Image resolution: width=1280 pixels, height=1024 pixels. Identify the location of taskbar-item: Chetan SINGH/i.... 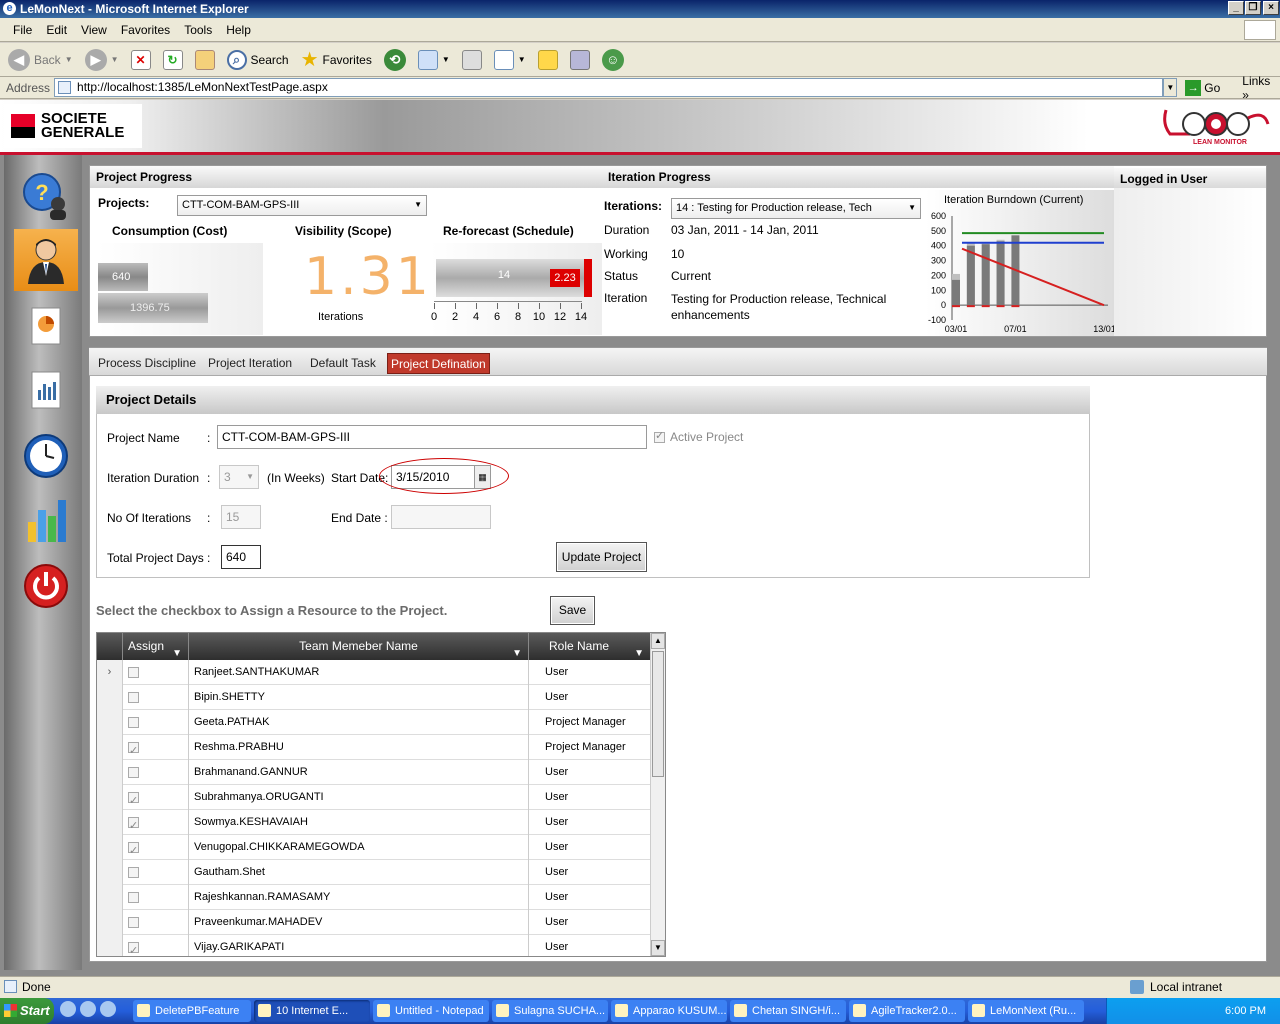
(788, 1011).